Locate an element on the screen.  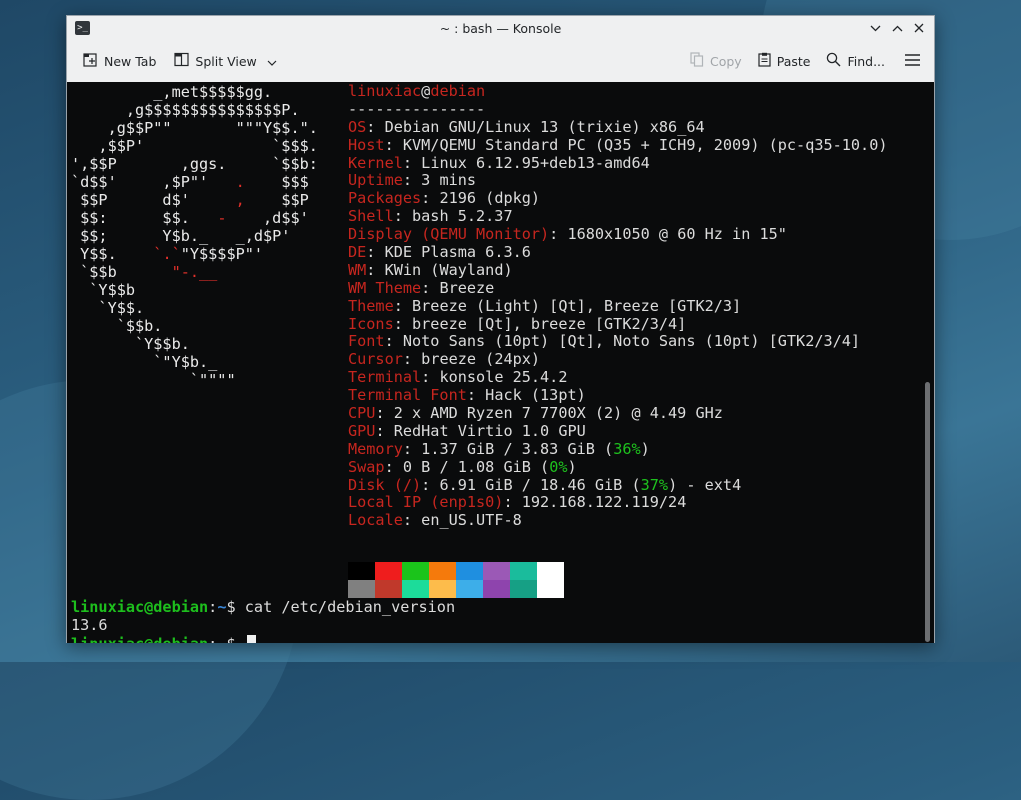
logo-line: ,$$P' `$$$. is located at coordinates (194, 146).